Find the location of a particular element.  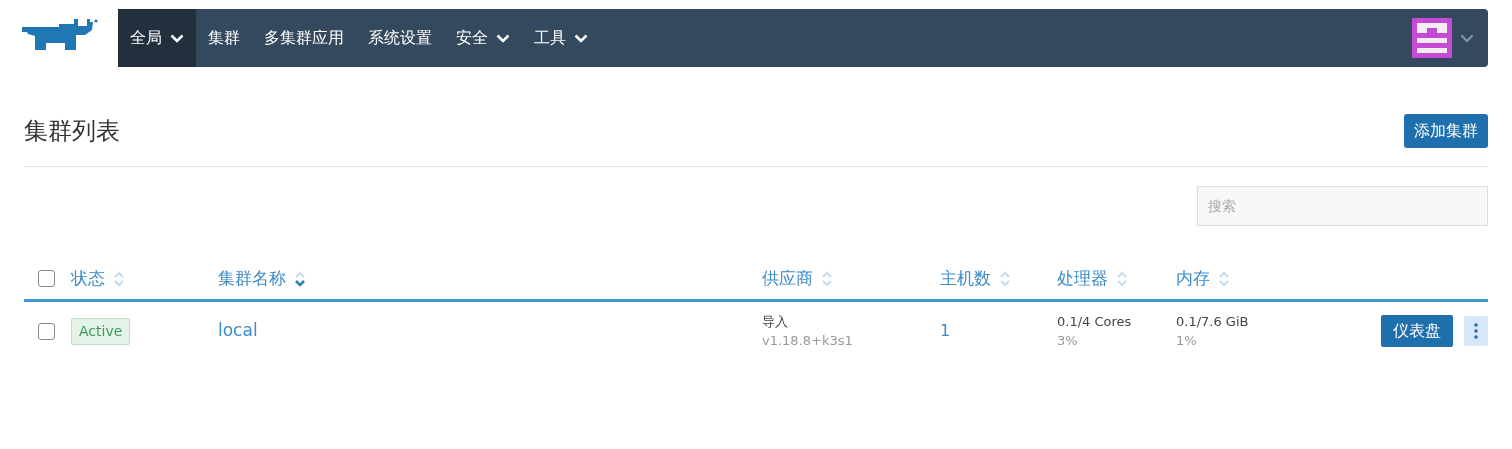

nav-menu-item: 安全 is located at coordinates (483, 38).